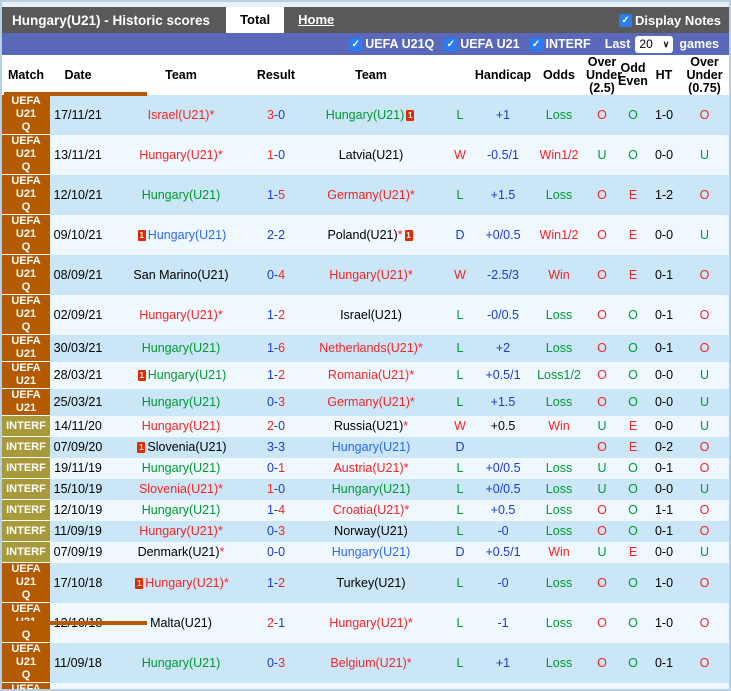 This screenshot has height=691, width=731. I want to click on over-under-075-cell: U, so click(704, 234).